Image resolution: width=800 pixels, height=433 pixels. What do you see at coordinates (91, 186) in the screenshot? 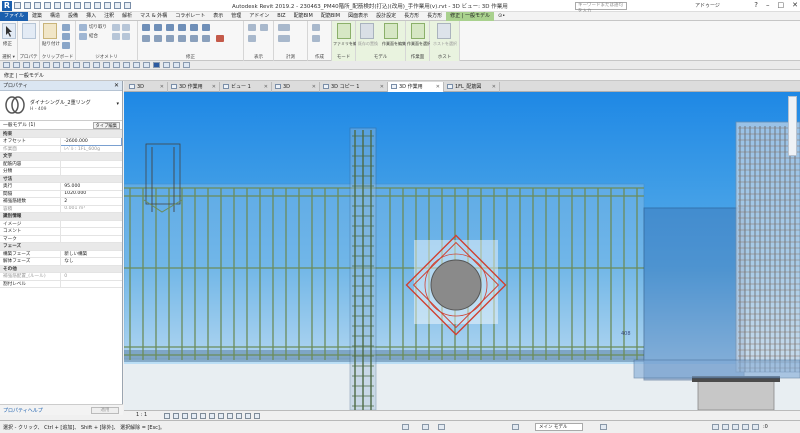
I see `property-value: 95.000` at bounding box center [91, 186].